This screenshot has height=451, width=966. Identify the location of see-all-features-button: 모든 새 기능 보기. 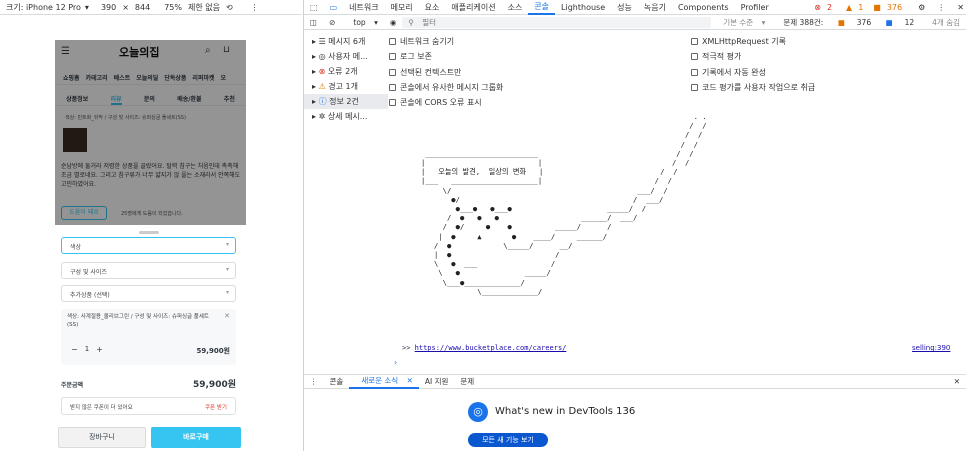
(508, 440).